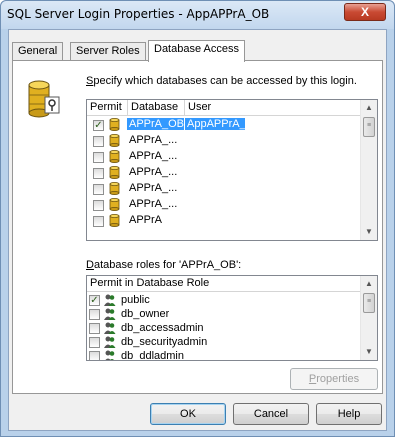 This screenshot has height=437, width=395. What do you see at coordinates (224, 355) in the screenshot?
I see `database-role-row: db_ddladmin` at bounding box center [224, 355].